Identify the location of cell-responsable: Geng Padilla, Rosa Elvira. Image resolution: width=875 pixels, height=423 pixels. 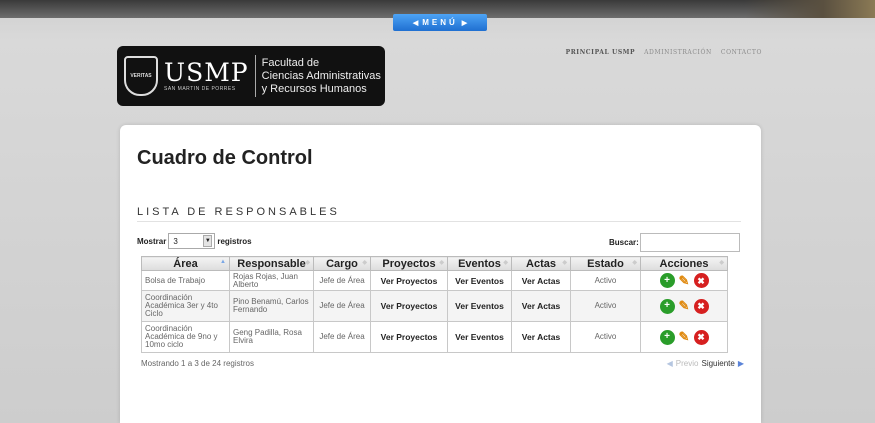
(271, 337).